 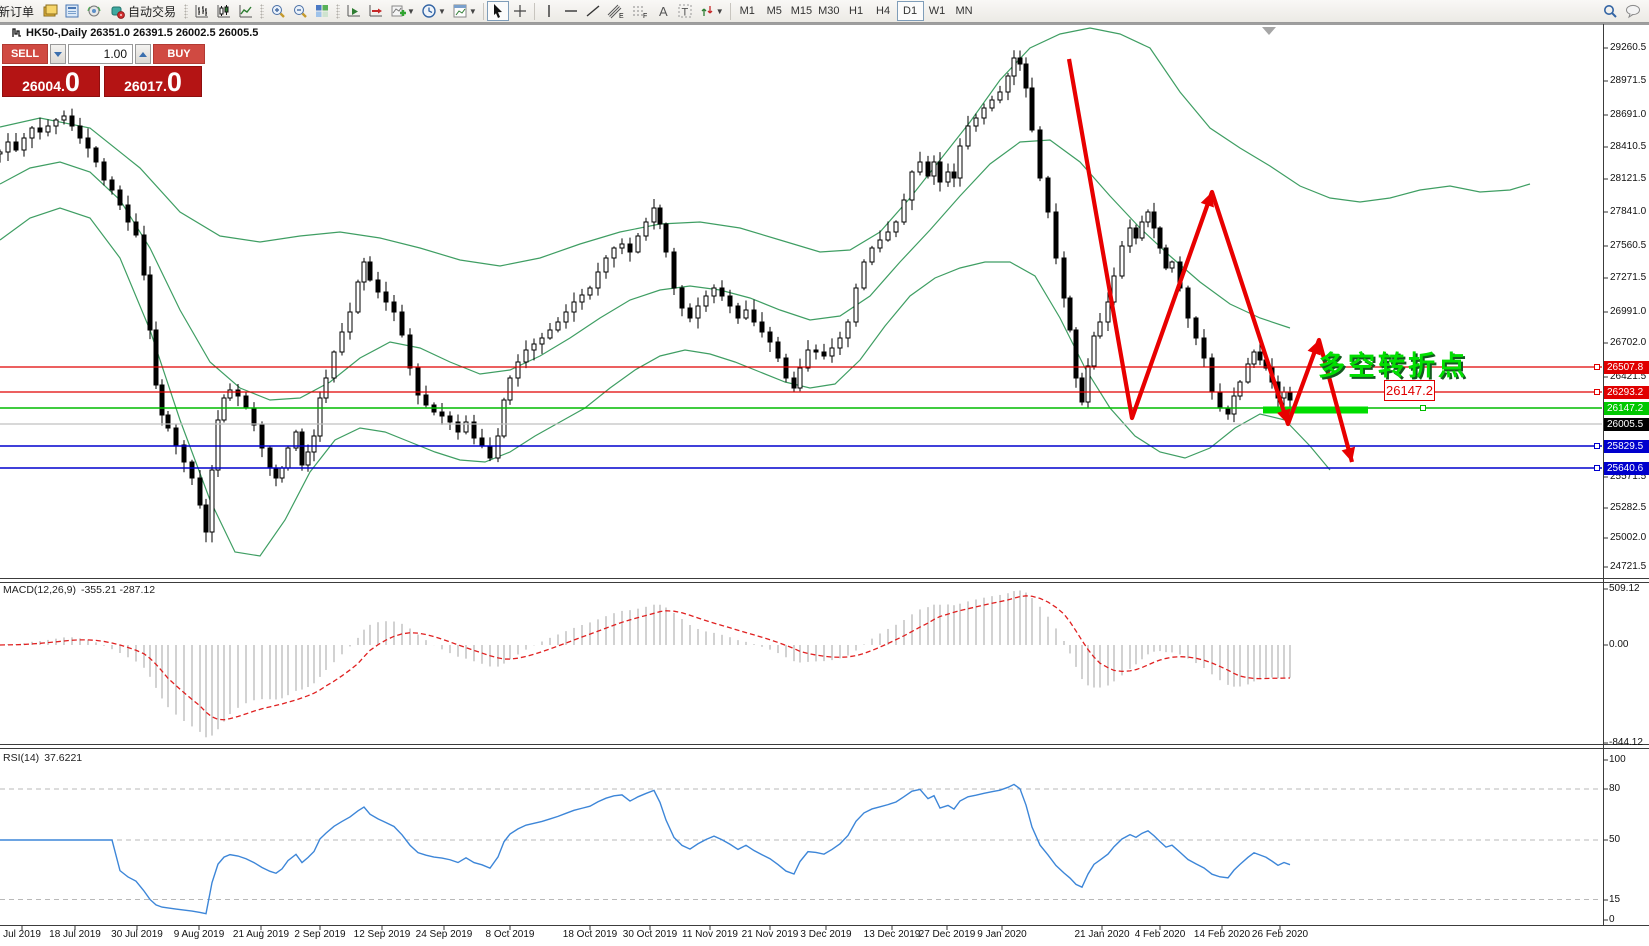 What do you see at coordinates (590, 934) in the screenshot?
I see `date-tick-label: 18 Oct 2019` at bounding box center [590, 934].